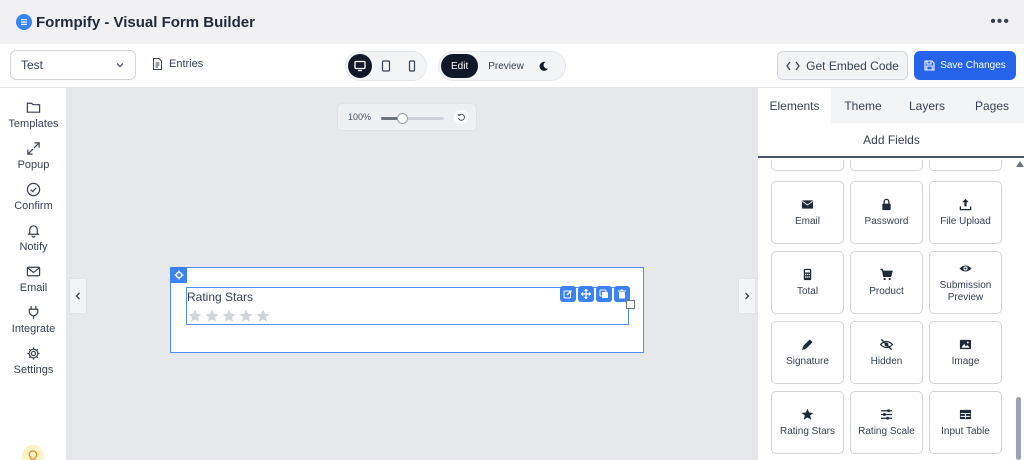 Image resolution: width=1024 pixels, height=460 pixels. Describe the element at coordinates (991, 105) in the screenshot. I see `tab-pages: Pages` at that location.